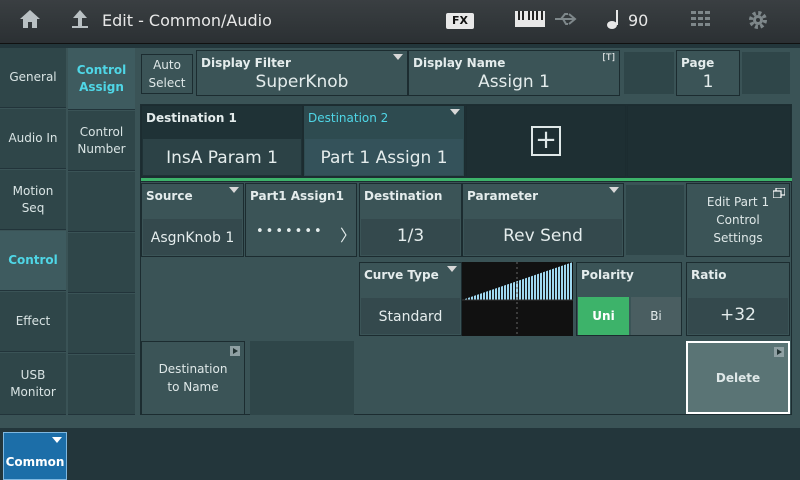 The image size is (800, 480). I want to click on chevron-right-icon: 〉, so click(348, 235).